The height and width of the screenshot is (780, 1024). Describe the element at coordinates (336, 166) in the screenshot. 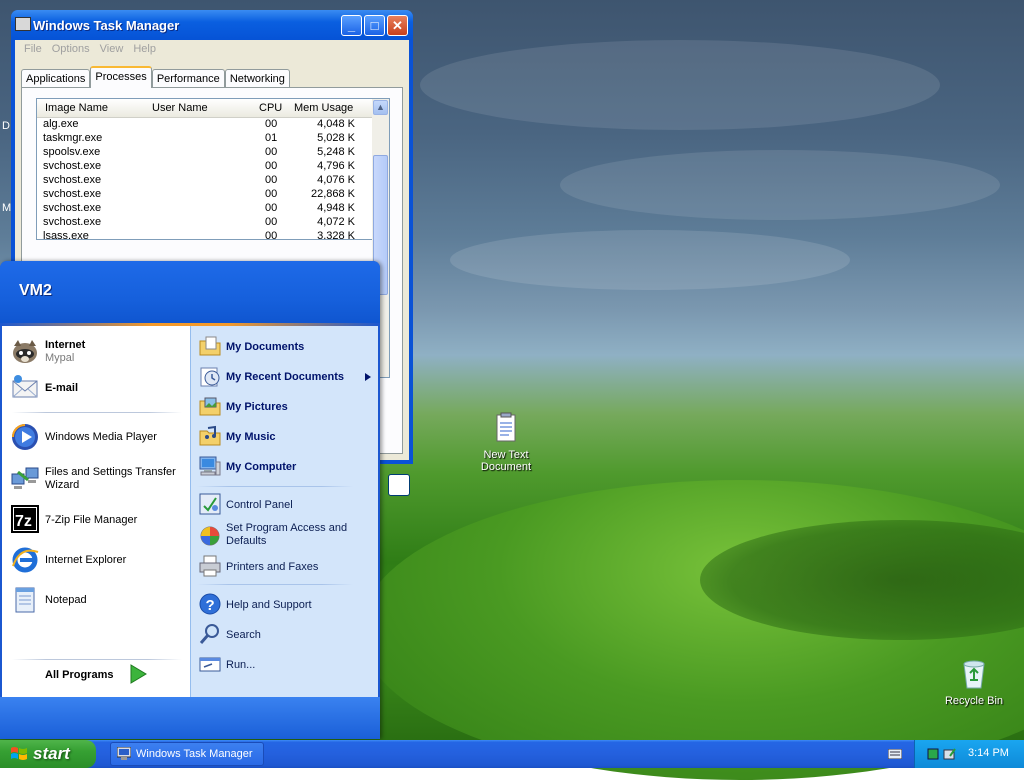

I see `cell-mem: 4,796 K` at that location.